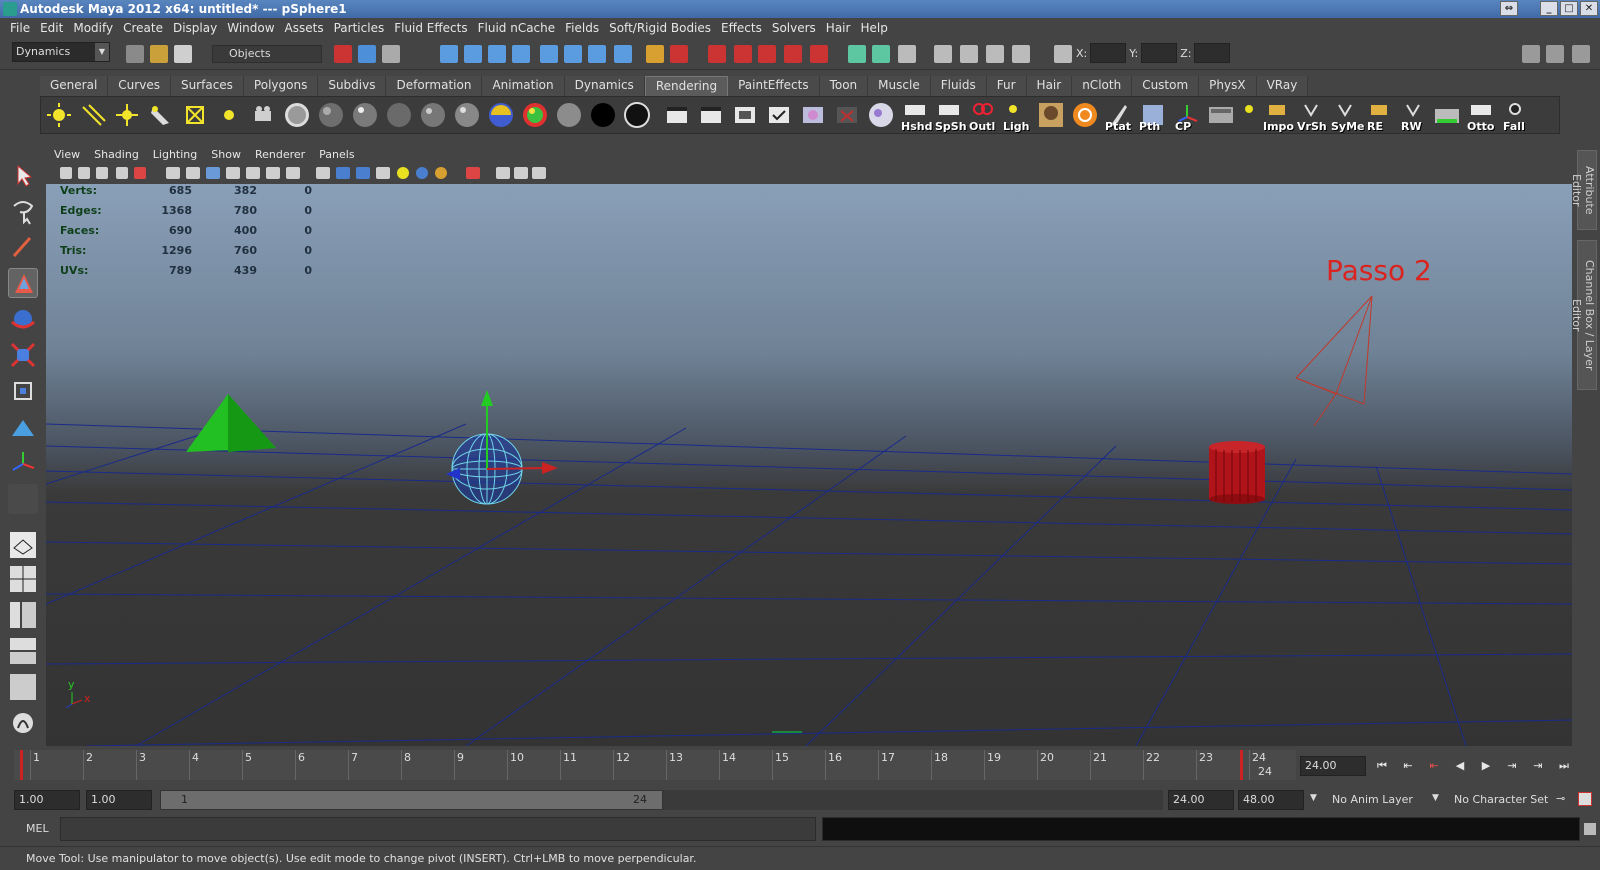 The height and width of the screenshot is (870, 1600). Describe the element at coordinates (331, 115) in the screenshot. I see `lambert-material-icon` at that location.